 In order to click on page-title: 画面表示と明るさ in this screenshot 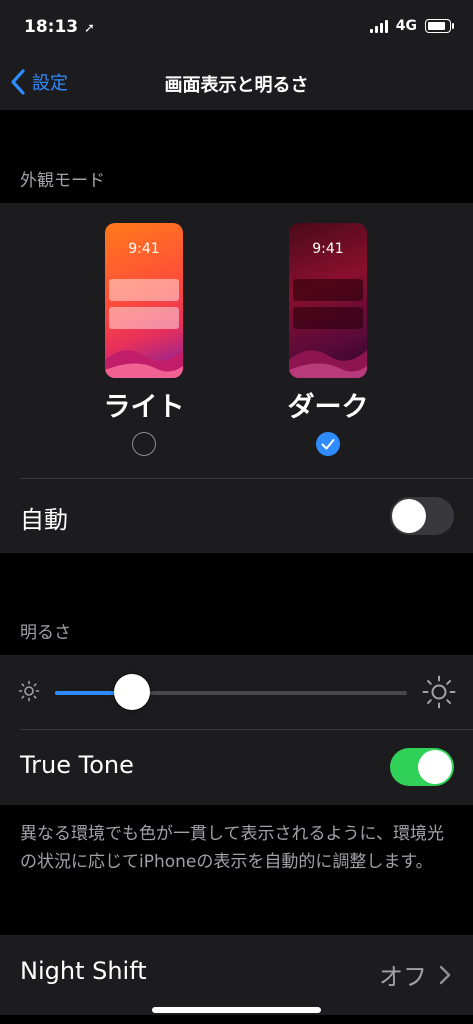, I will do `click(236, 85)`.